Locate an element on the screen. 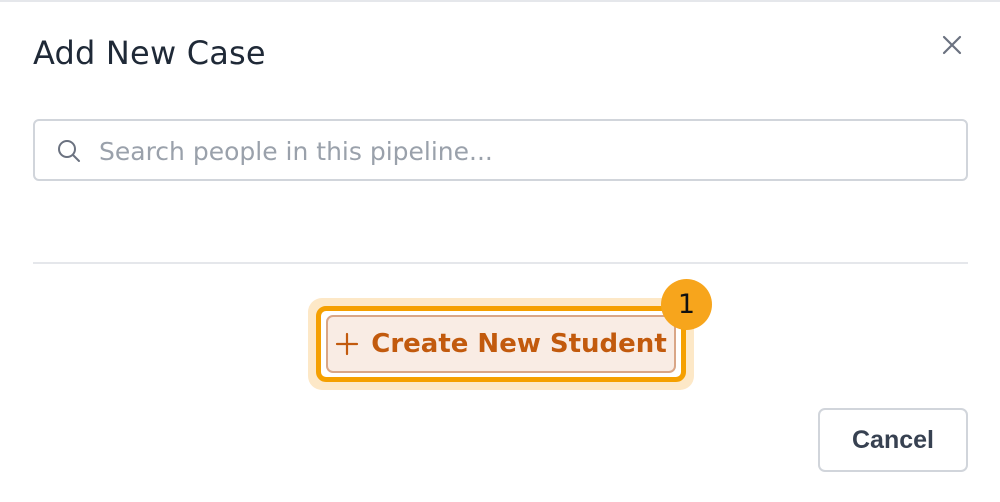 Image resolution: width=1000 pixels, height=502 pixels. close-icon is located at coordinates (952, 45).